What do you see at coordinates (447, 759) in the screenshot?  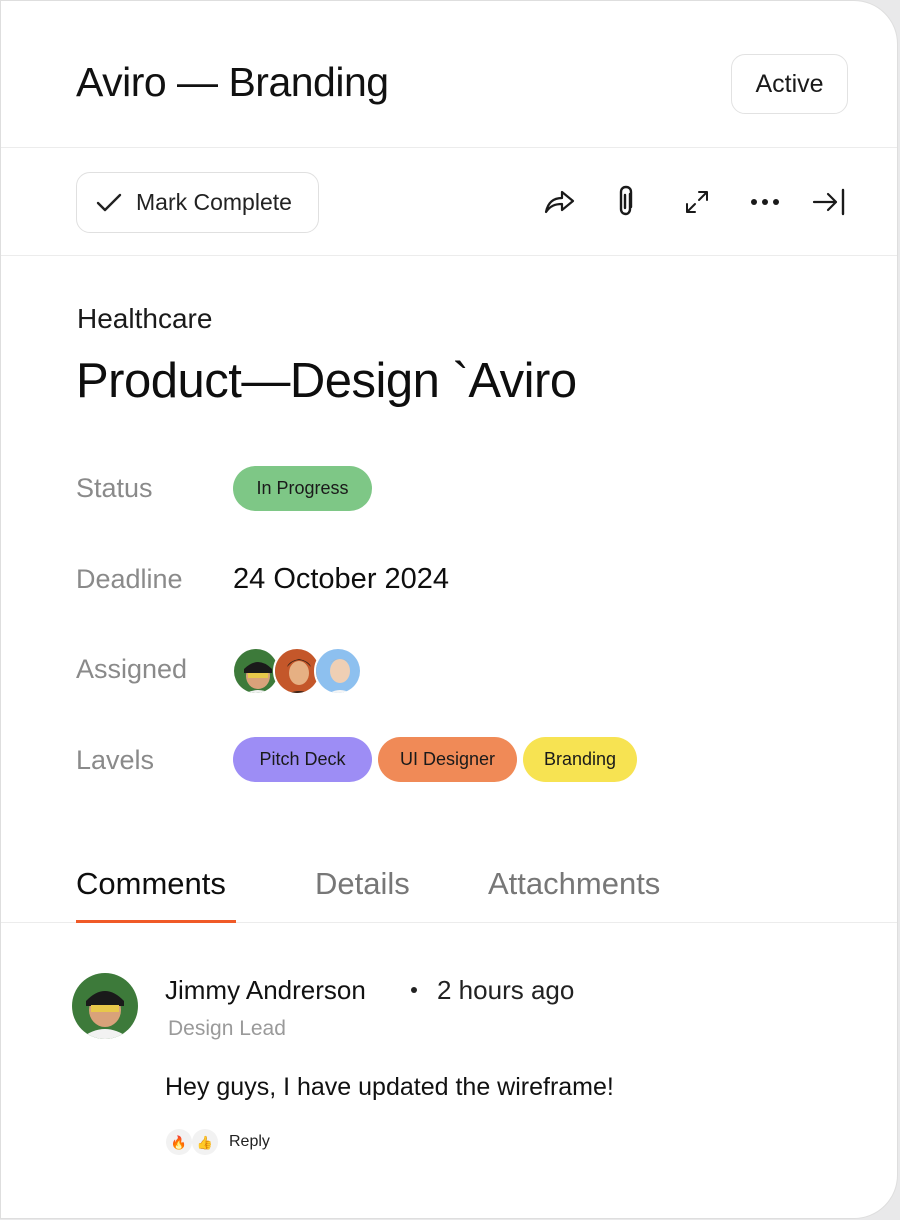 I see `label-pill-ui-designer: UI Designer` at bounding box center [447, 759].